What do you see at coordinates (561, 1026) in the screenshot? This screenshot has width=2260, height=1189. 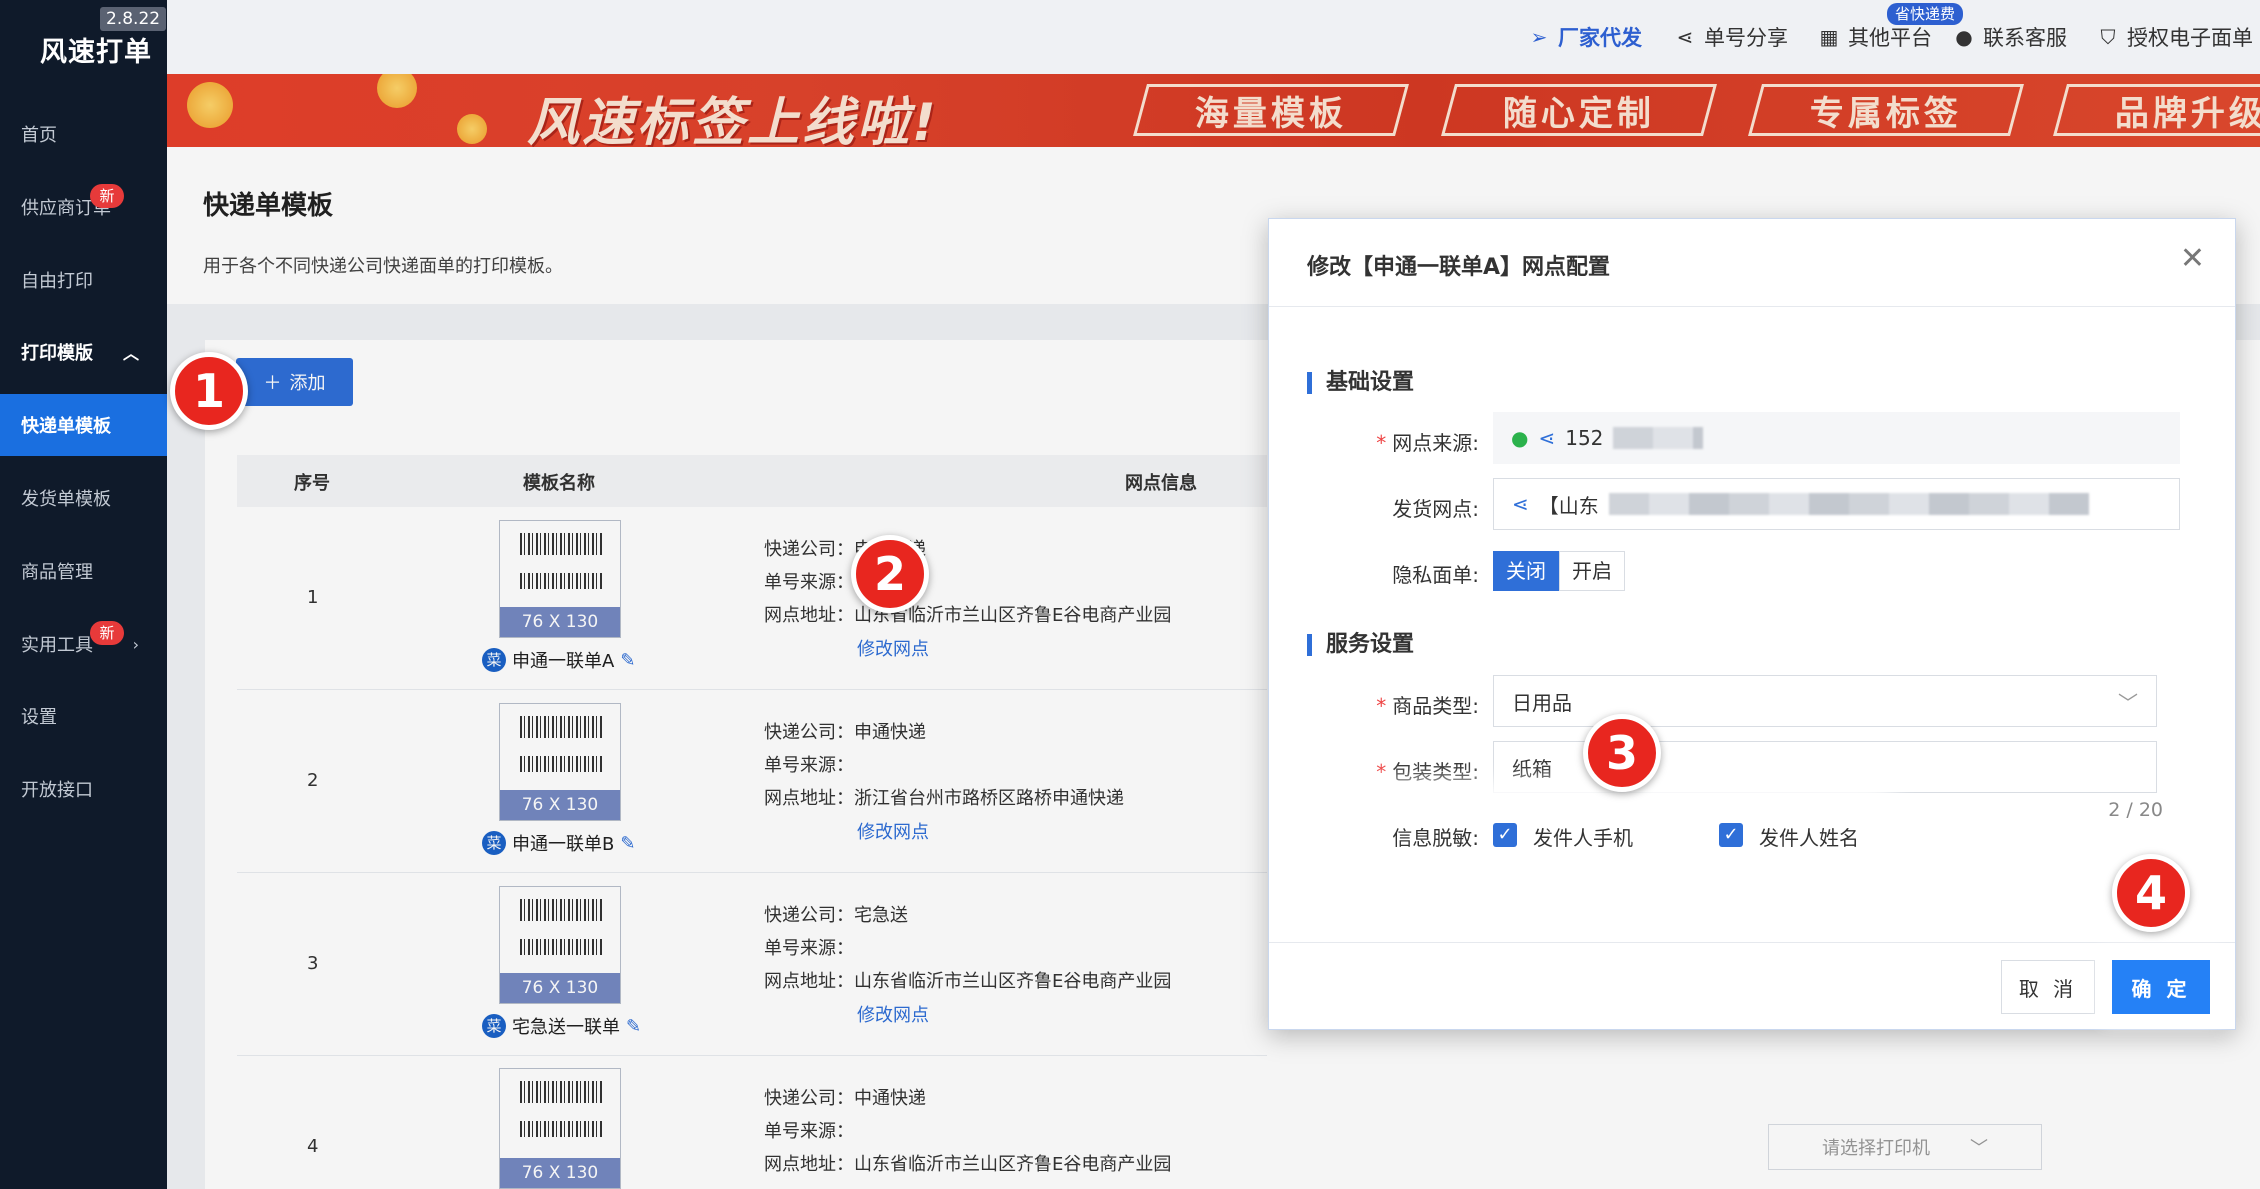 I see `template-name: 菜宅急送一联单 ✎` at bounding box center [561, 1026].